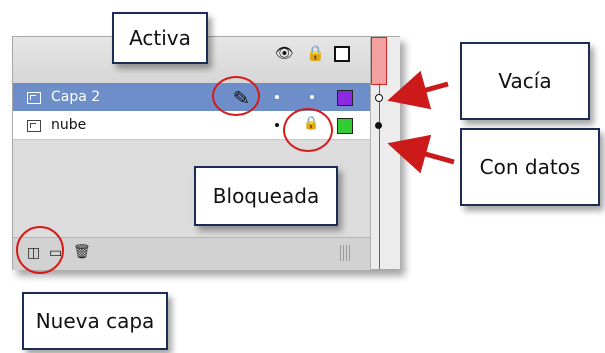 The width and height of the screenshot is (605, 353). Describe the element at coordinates (421, 122) in the screenshot. I see `annotation-arrows` at that location.